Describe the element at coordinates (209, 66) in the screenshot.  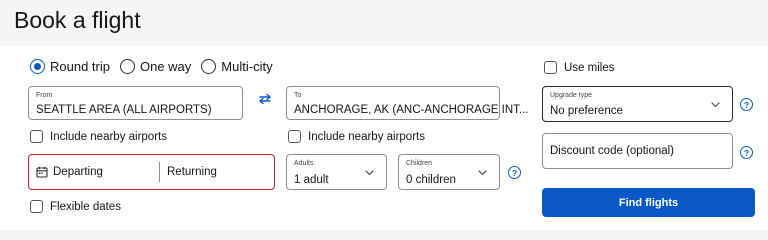
I see `radio-multi-city-indicator` at that location.